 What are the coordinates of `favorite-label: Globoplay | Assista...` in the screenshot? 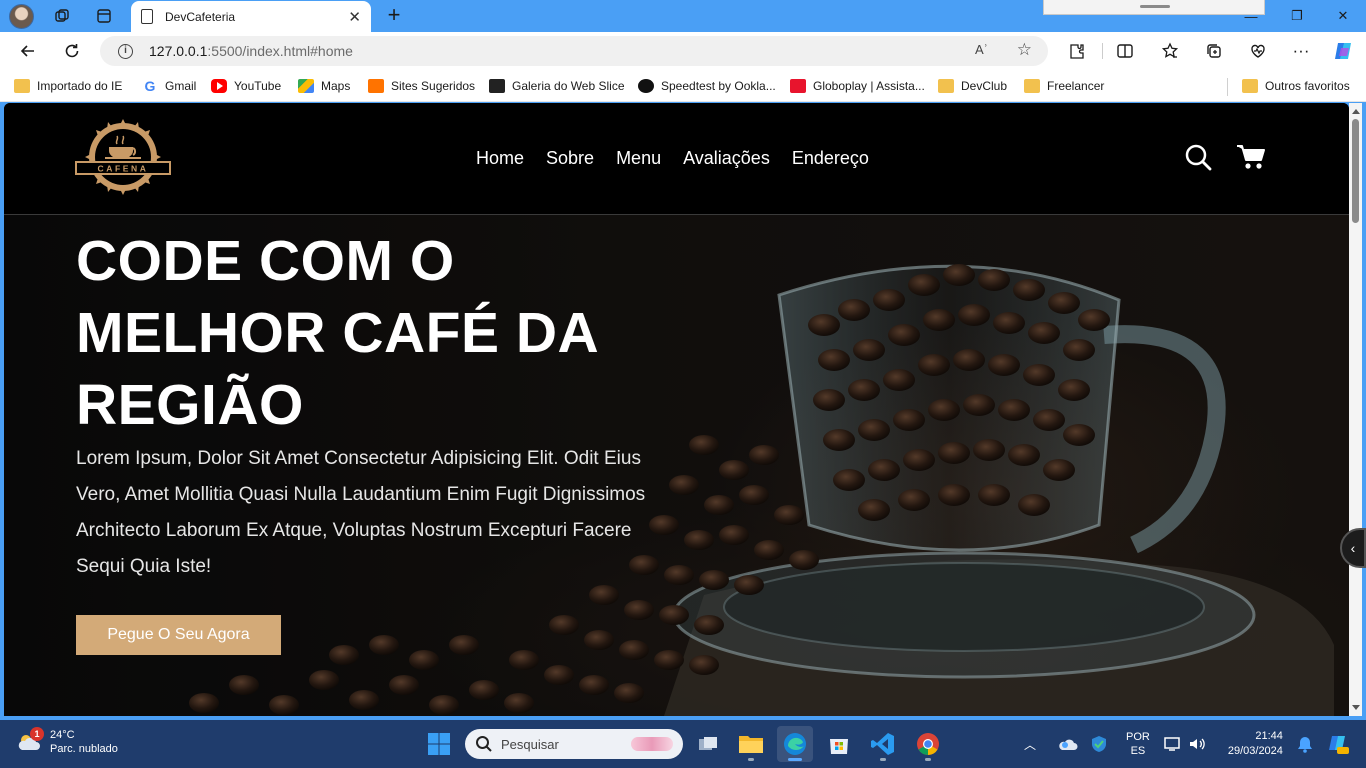 It's located at (869, 86).